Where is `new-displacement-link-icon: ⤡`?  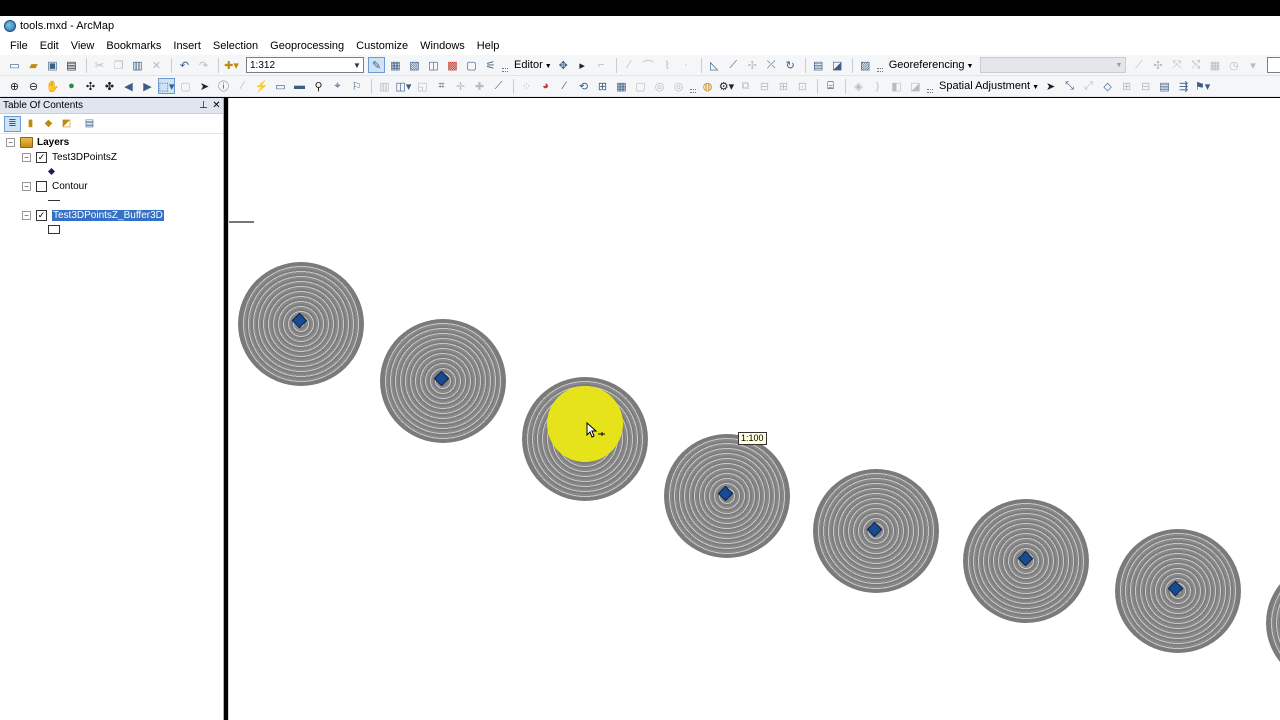 new-displacement-link-icon: ⤡ is located at coordinates (1069, 86).